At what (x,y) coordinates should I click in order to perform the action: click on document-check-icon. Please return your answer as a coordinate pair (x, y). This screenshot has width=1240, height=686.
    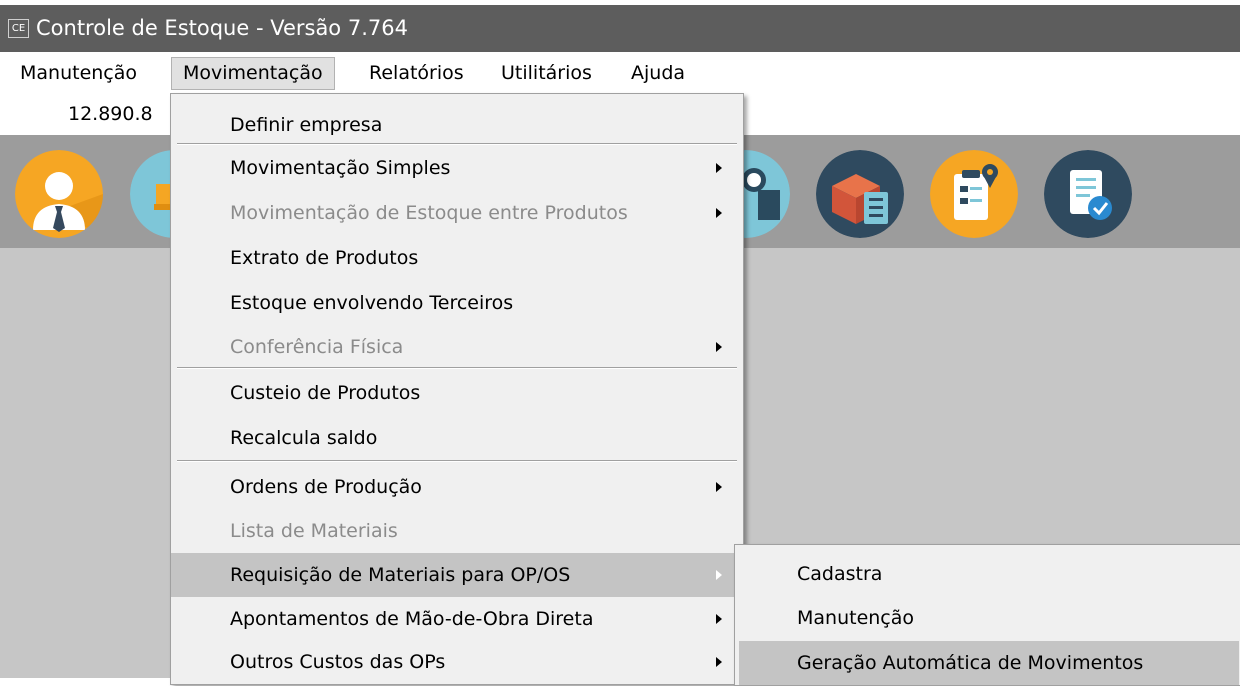
    Looking at the image, I should click on (1088, 194).